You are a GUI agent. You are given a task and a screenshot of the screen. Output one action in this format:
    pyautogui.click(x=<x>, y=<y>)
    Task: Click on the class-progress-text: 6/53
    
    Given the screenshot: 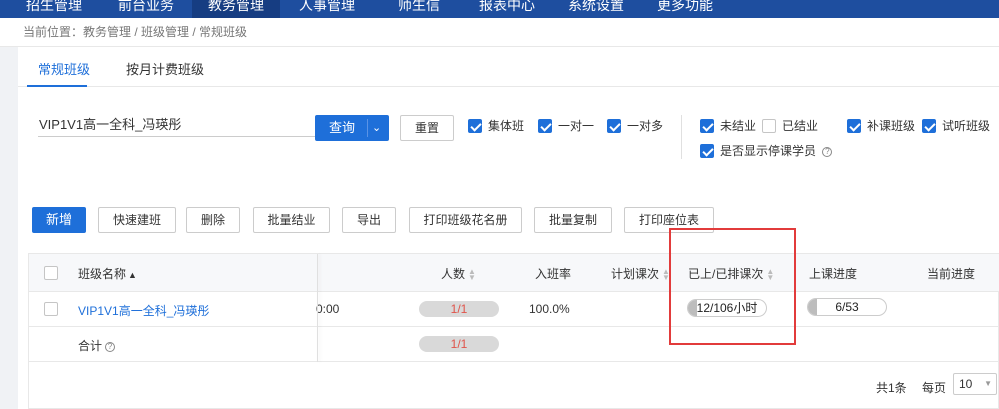 What is the action you would take?
    pyautogui.click(x=847, y=307)
    